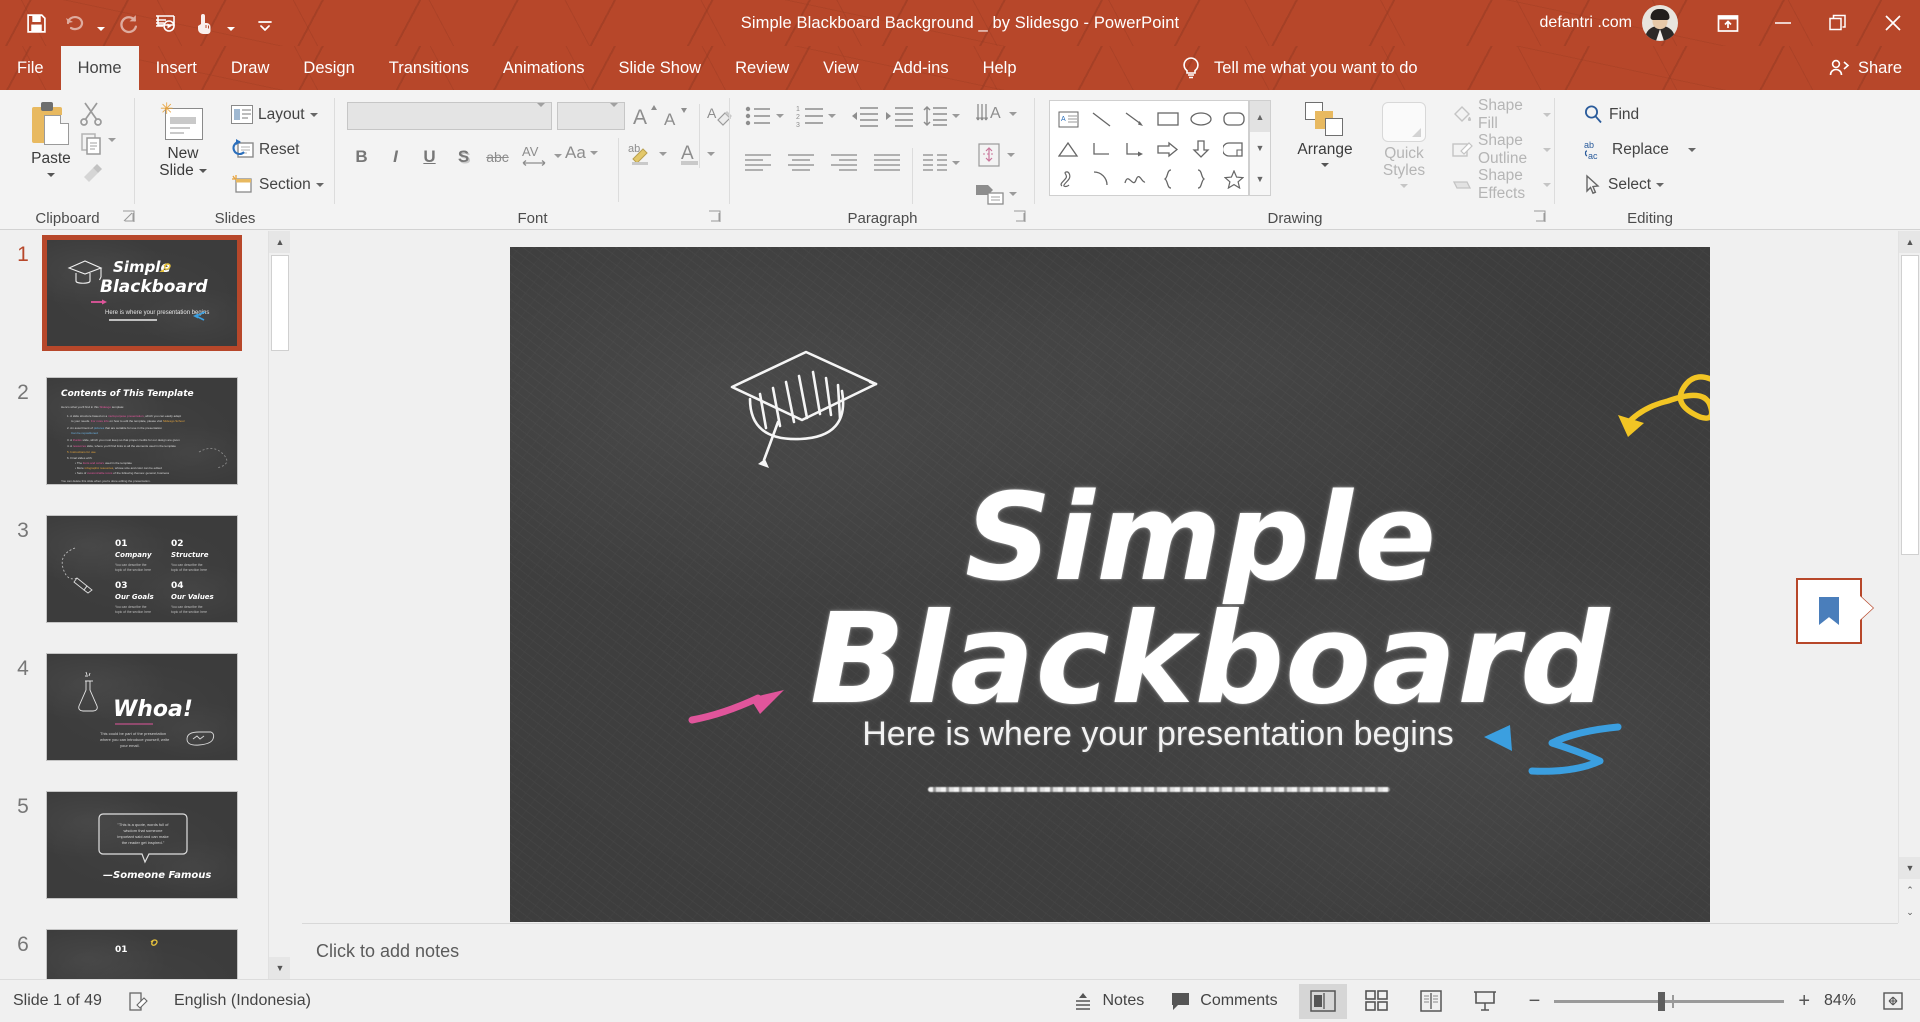  What do you see at coordinates (645, 118) in the screenshot?
I see `increase-font-size-button: A` at bounding box center [645, 118].